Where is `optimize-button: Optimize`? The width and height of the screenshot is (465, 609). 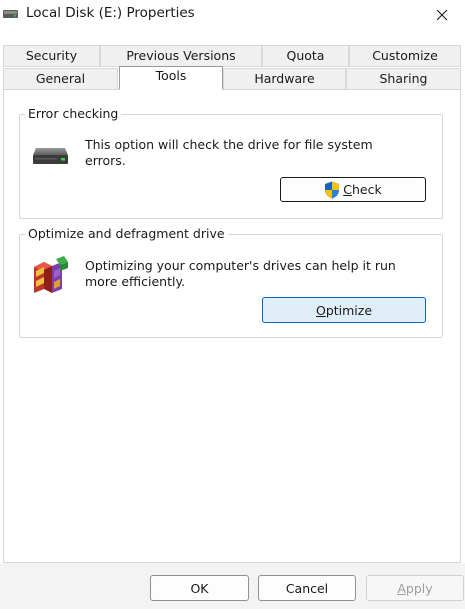 optimize-button: Optimize is located at coordinates (344, 310).